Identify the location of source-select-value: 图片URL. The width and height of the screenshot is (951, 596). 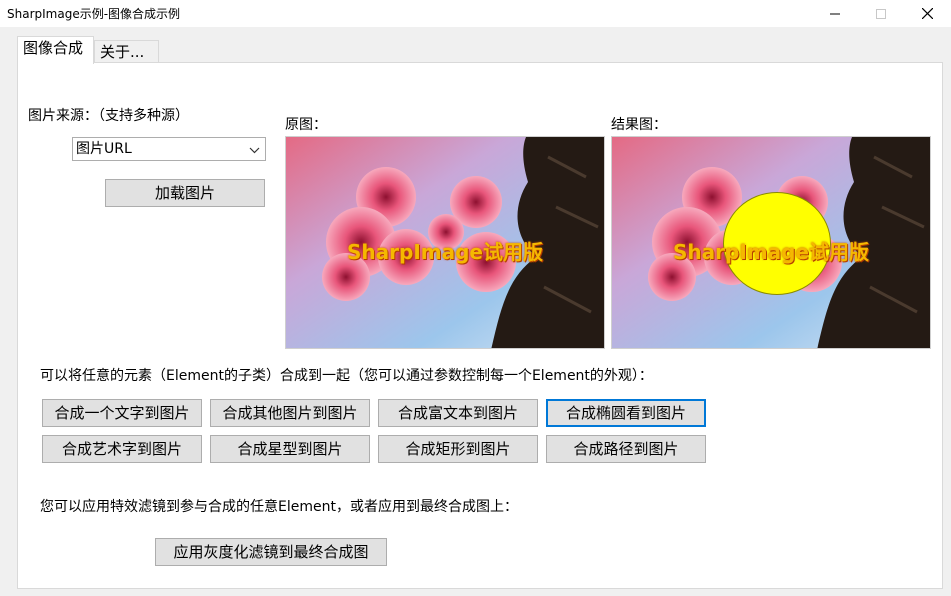
(104, 149).